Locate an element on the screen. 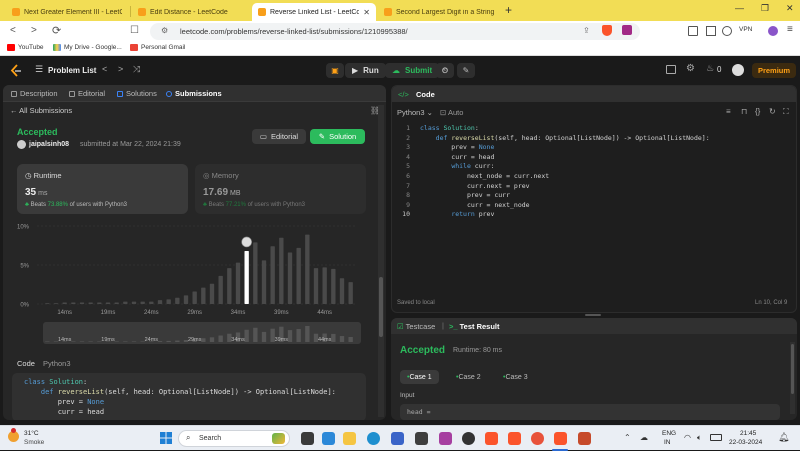  notes-icon: ✎ is located at coordinates (466, 70).